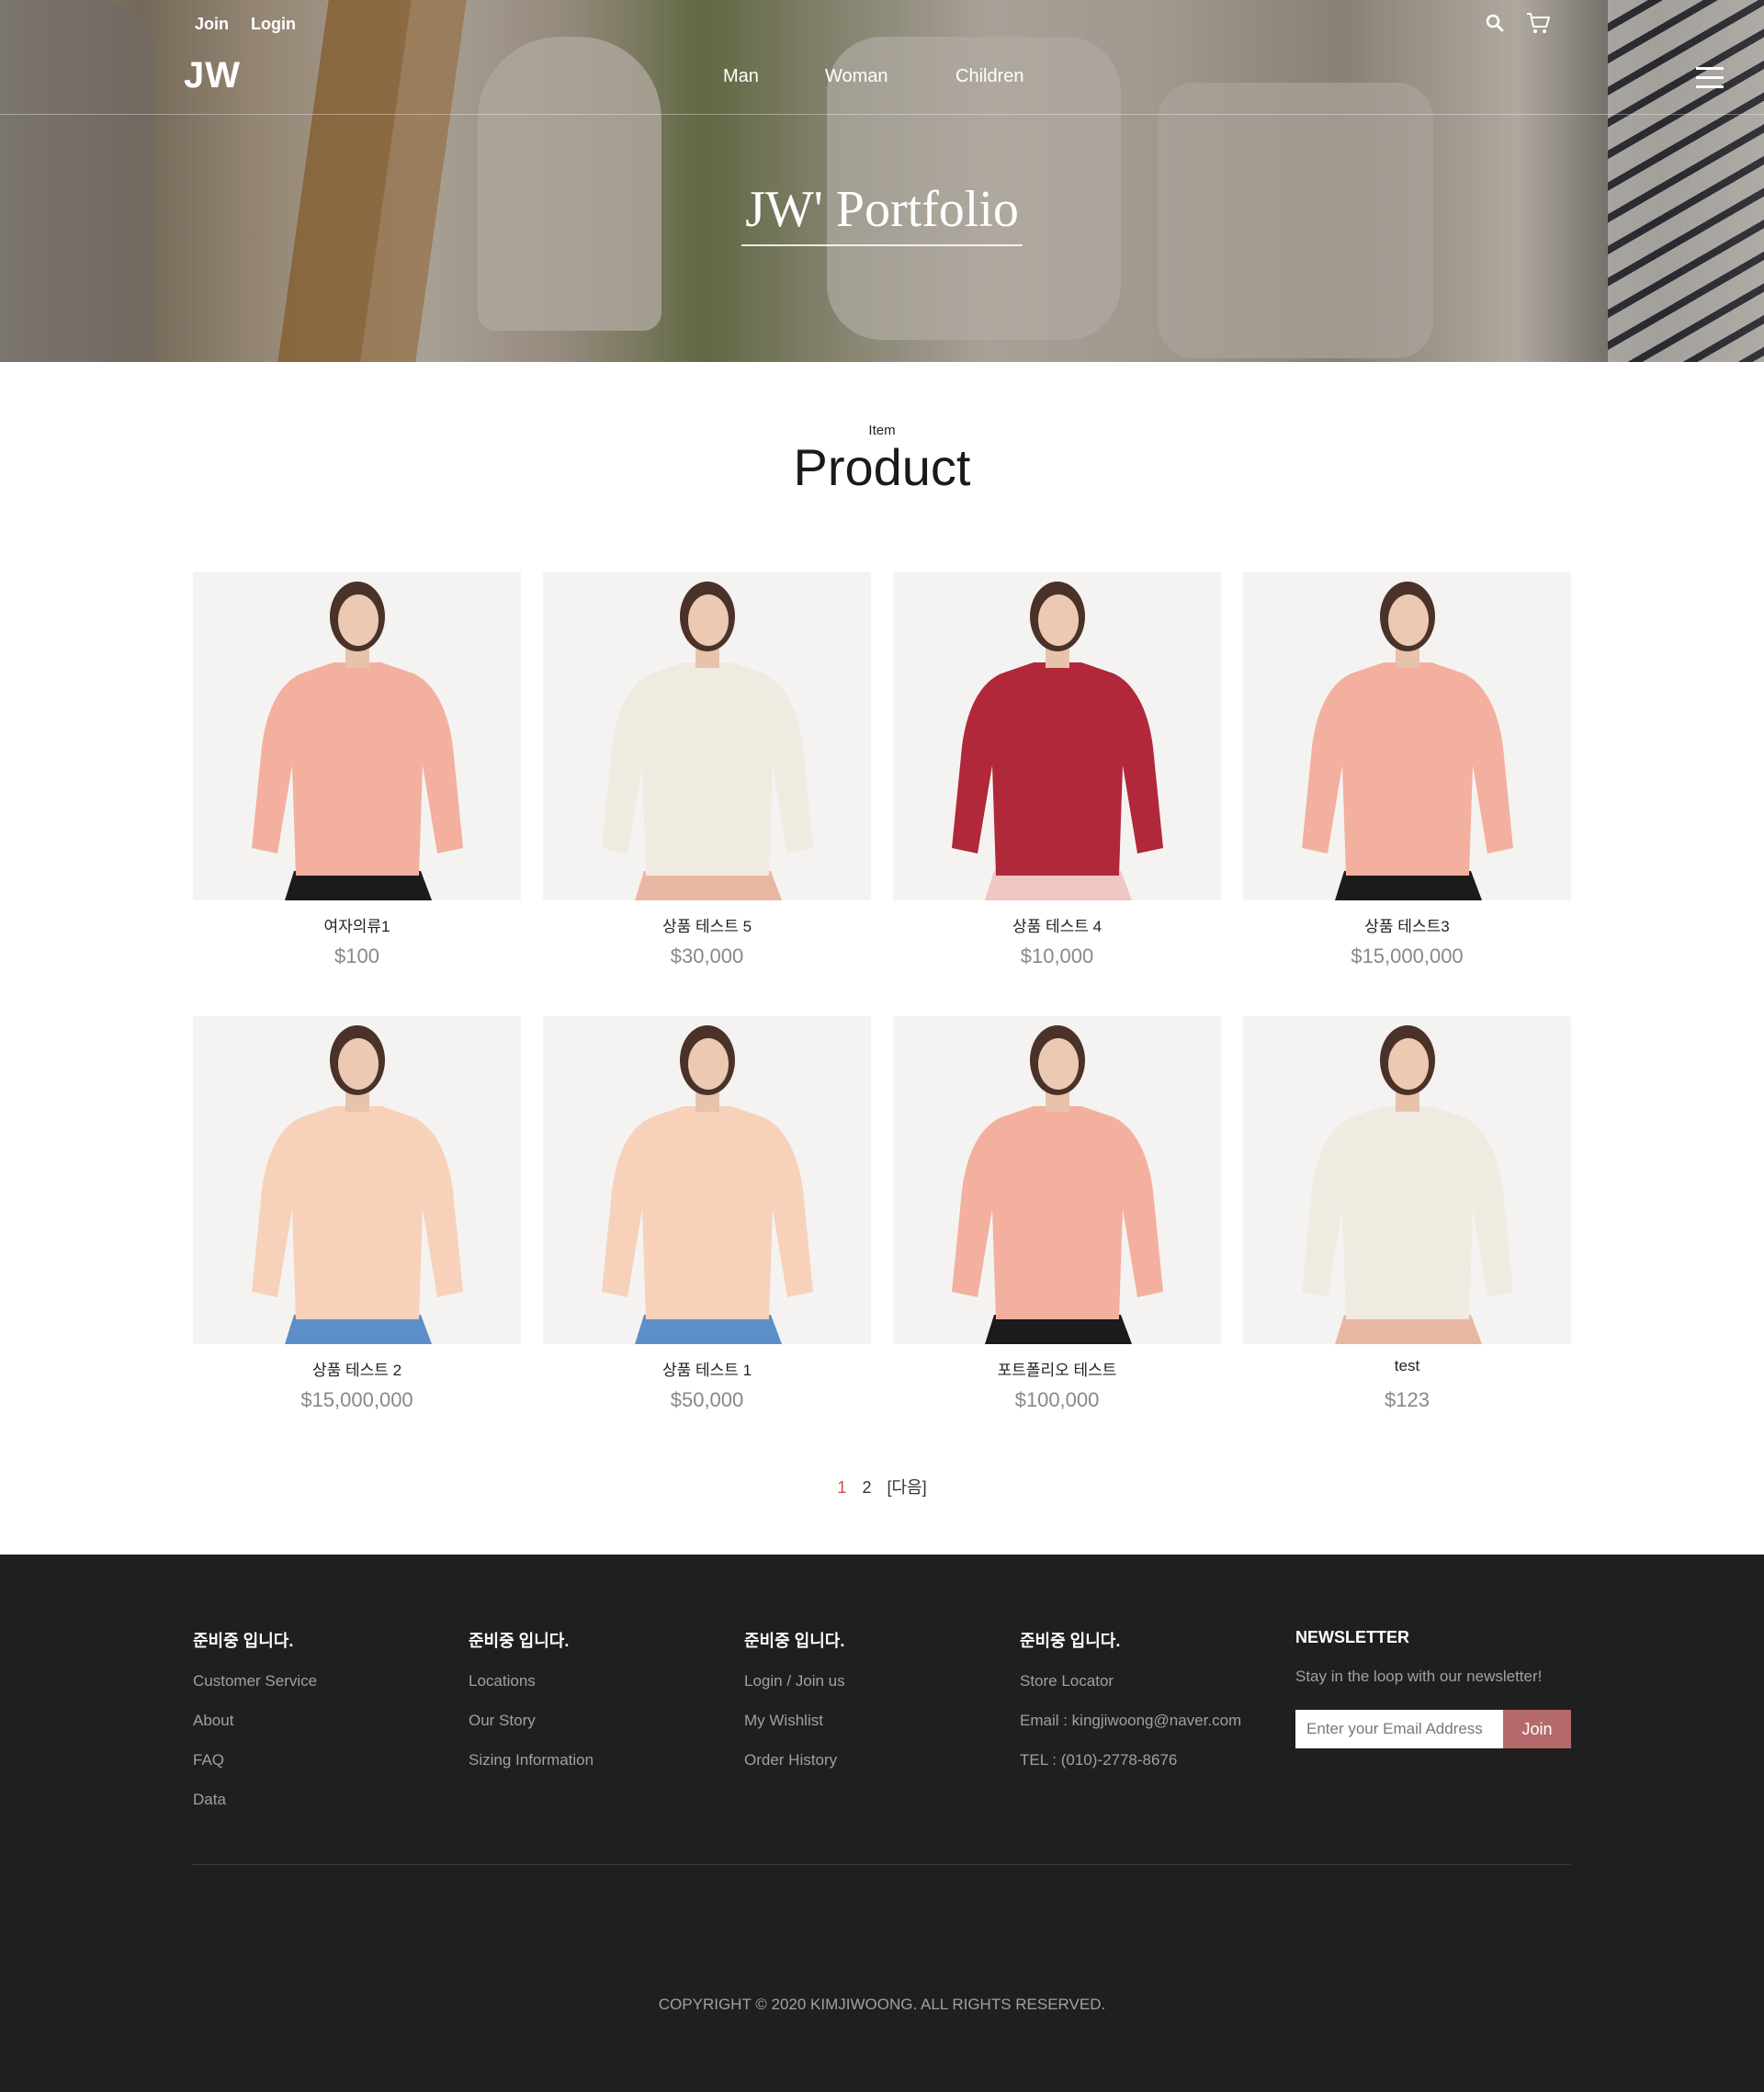 This screenshot has height=2092, width=1764. What do you see at coordinates (212, 25) in the screenshot?
I see `join-link: Join` at bounding box center [212, 25].